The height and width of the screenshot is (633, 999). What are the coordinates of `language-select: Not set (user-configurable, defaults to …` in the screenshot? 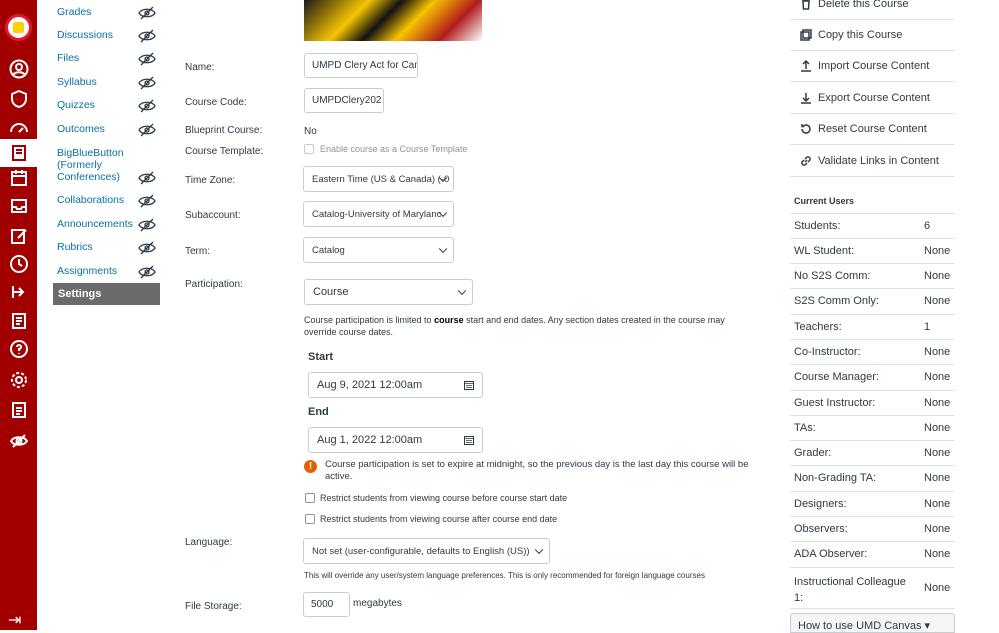 It's located at (426, 551).